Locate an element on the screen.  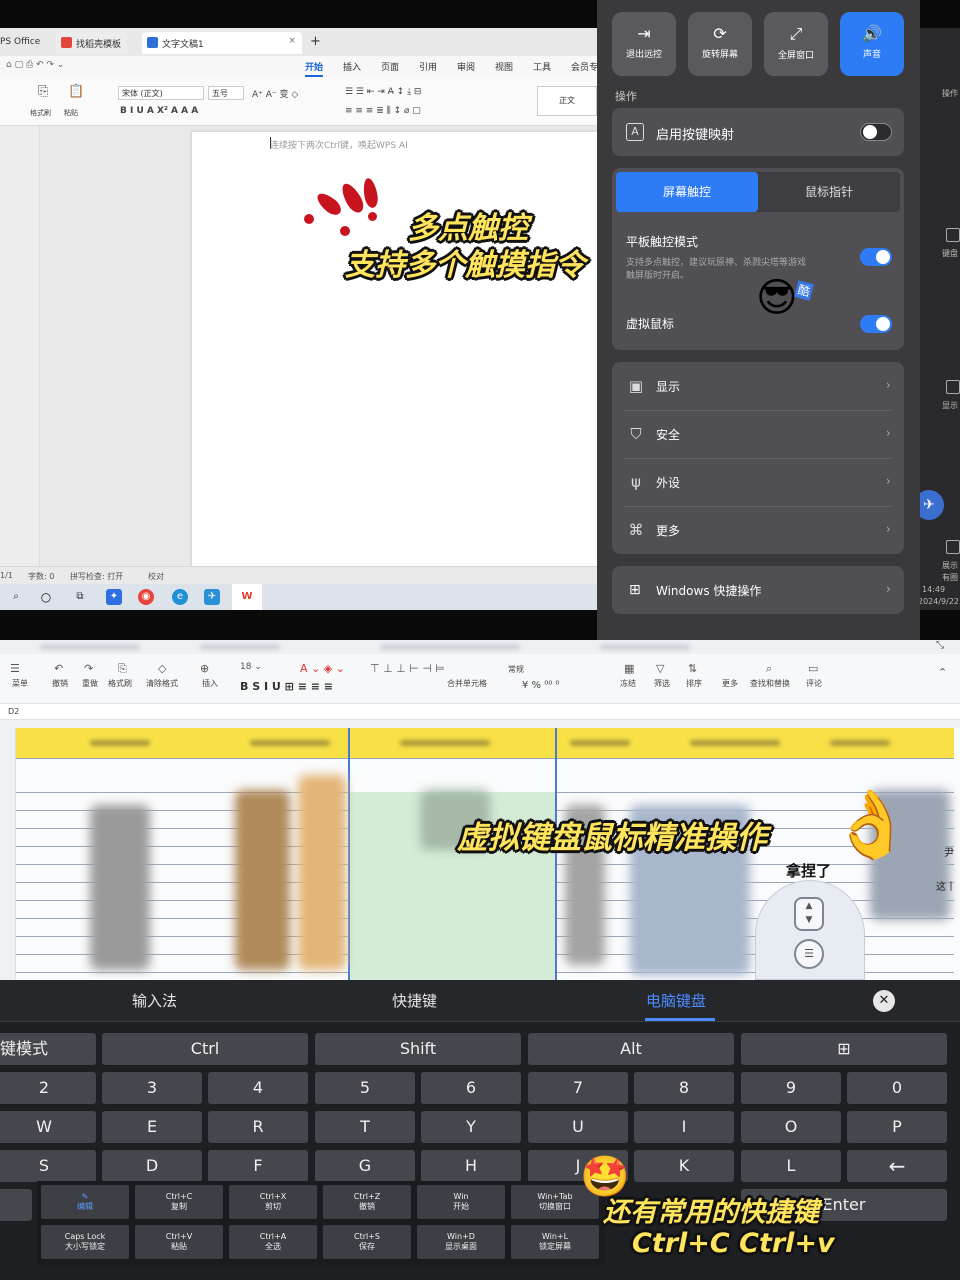
shortcut-show-desktop: Win+D 显示桌面 is located at coordinates (461, 1242).